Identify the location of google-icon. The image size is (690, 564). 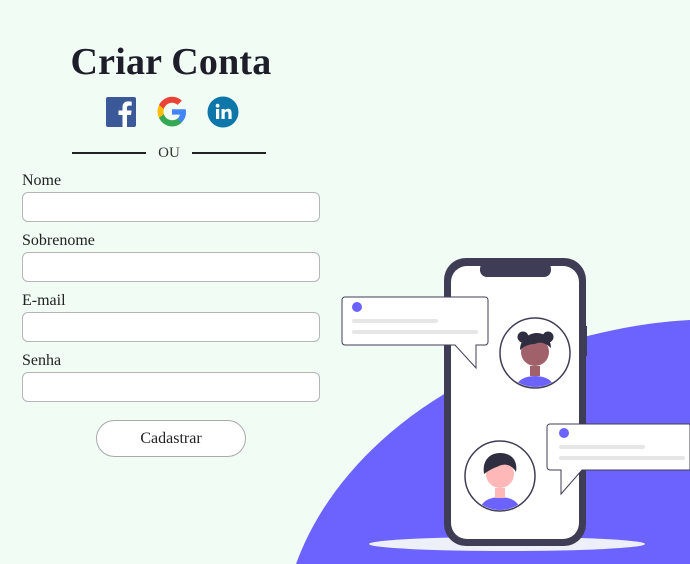
(172, 112).